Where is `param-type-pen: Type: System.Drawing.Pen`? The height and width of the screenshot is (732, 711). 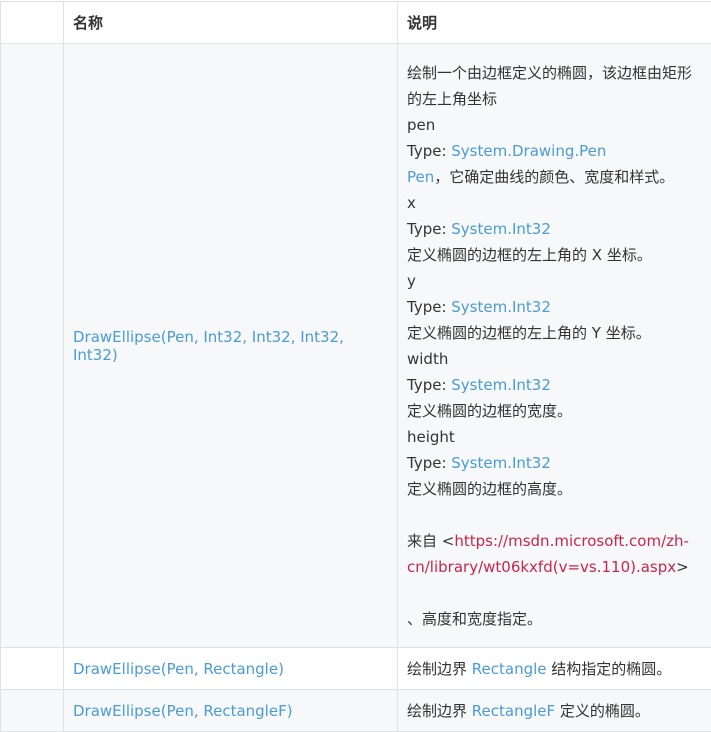 param-type-pen: Type: System.Drawing.Pen is located at coordinates (555, 151).